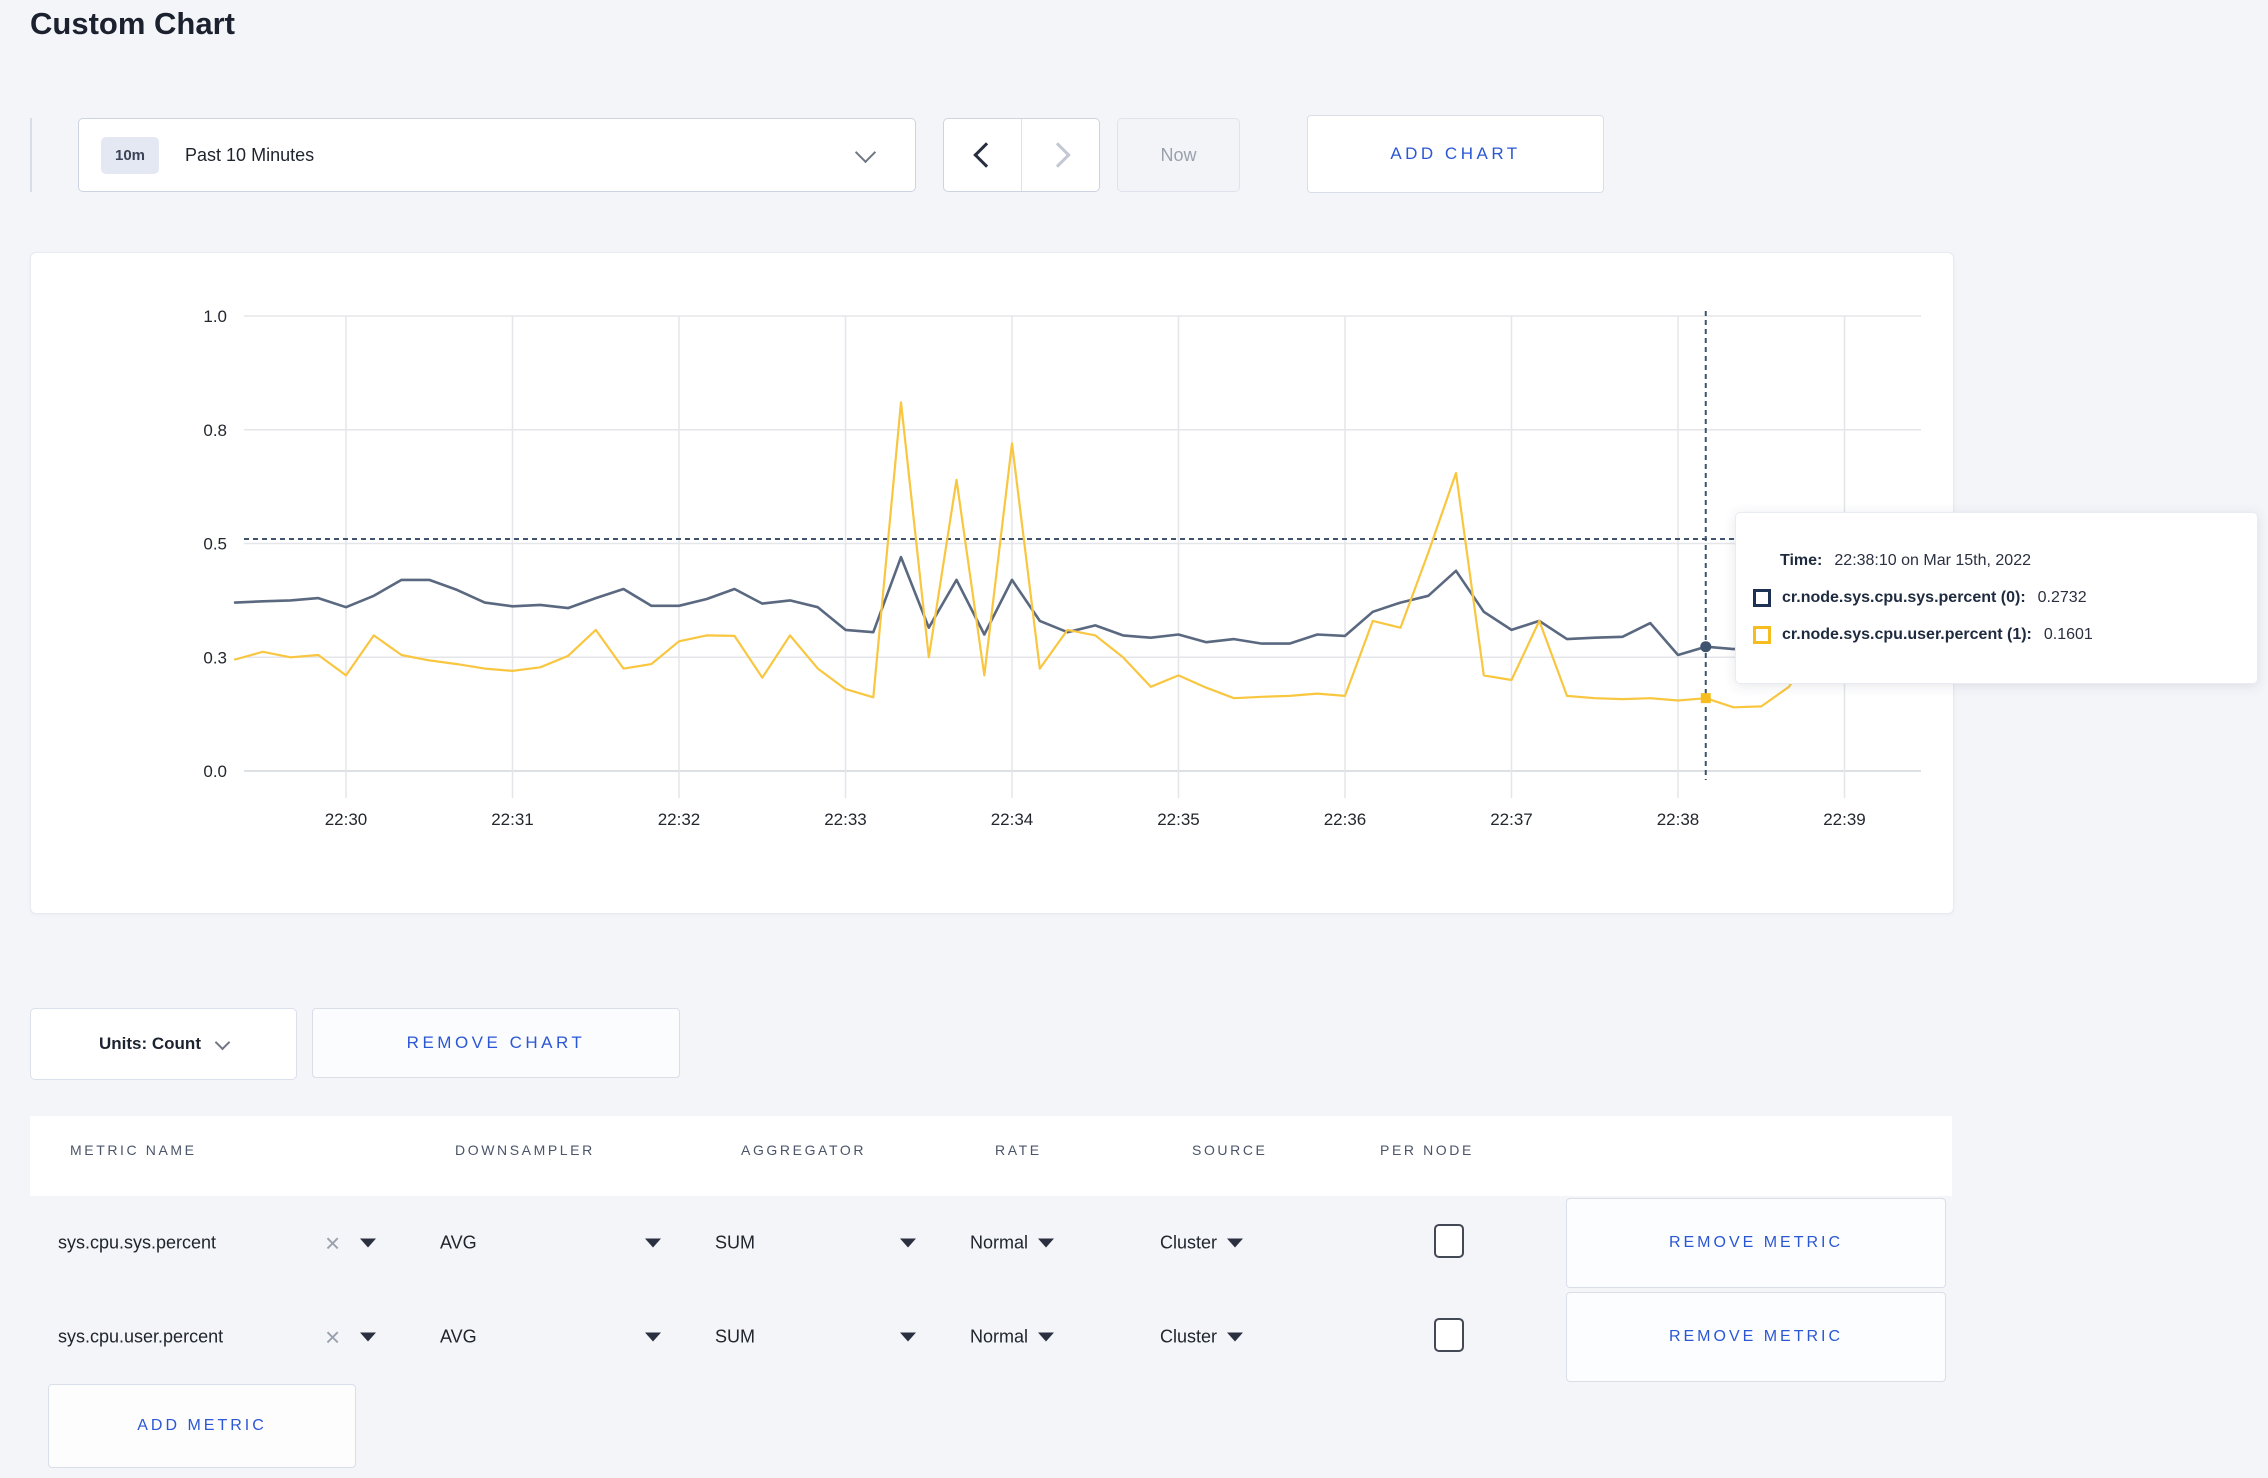  What do you see at coordinates (804, 1150) in the screenshot?
I see `col-header-aggregator: AGGREGATOR` at bounding box center [804, 1150].